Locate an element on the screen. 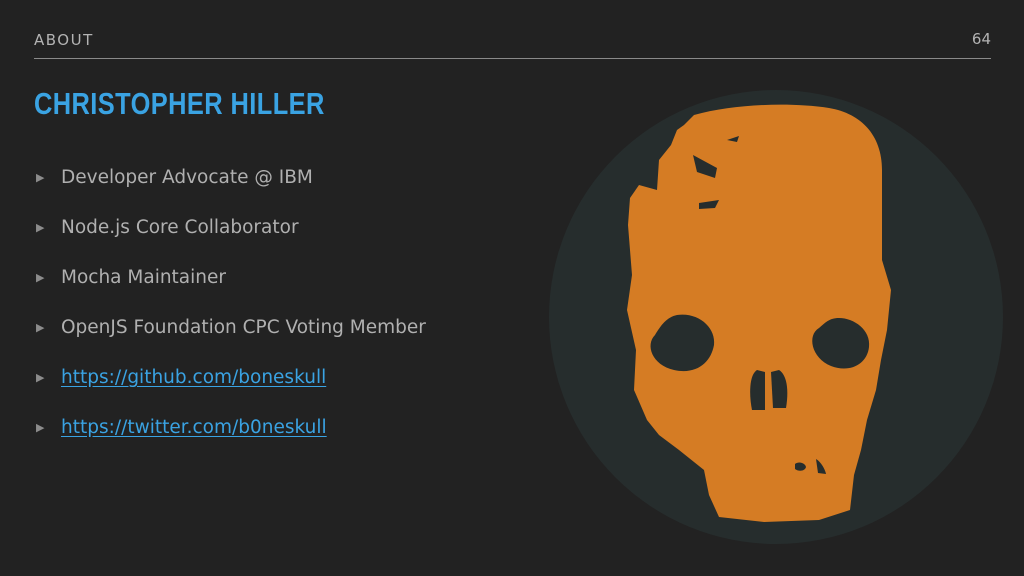 Image resolution: width=1024 pixels, height=576 pixels. bullet-text: Node.js Core Collaborator is located at coordinates (180, 227).